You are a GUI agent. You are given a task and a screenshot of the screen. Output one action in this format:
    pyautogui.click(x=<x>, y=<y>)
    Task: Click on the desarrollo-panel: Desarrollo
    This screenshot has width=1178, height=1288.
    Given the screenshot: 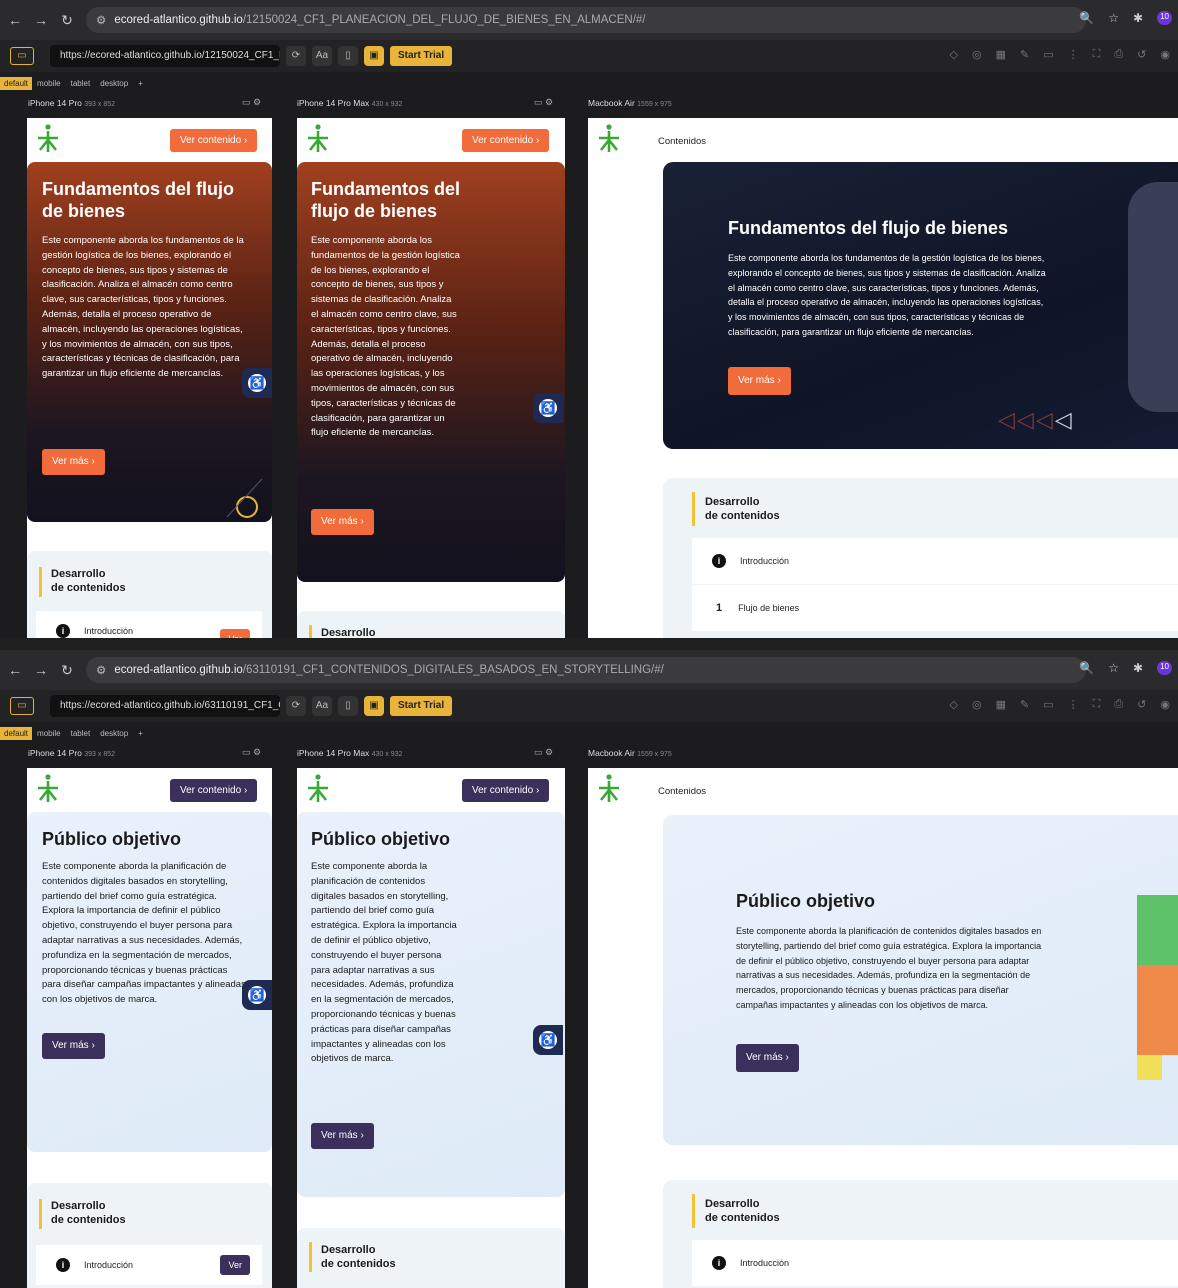 What is the action you would take?
    pyautogui.click(x=431, y=624)
    